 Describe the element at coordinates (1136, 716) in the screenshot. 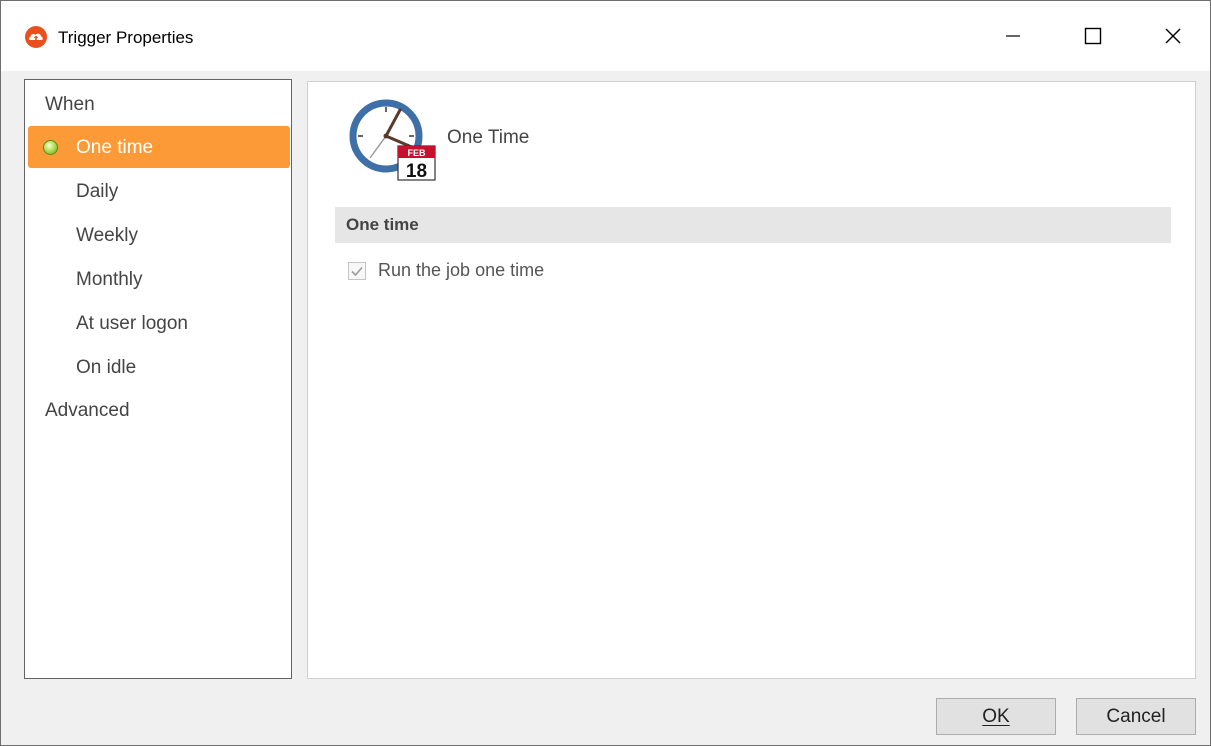

I see `cancel-button: Cancel` at that location.